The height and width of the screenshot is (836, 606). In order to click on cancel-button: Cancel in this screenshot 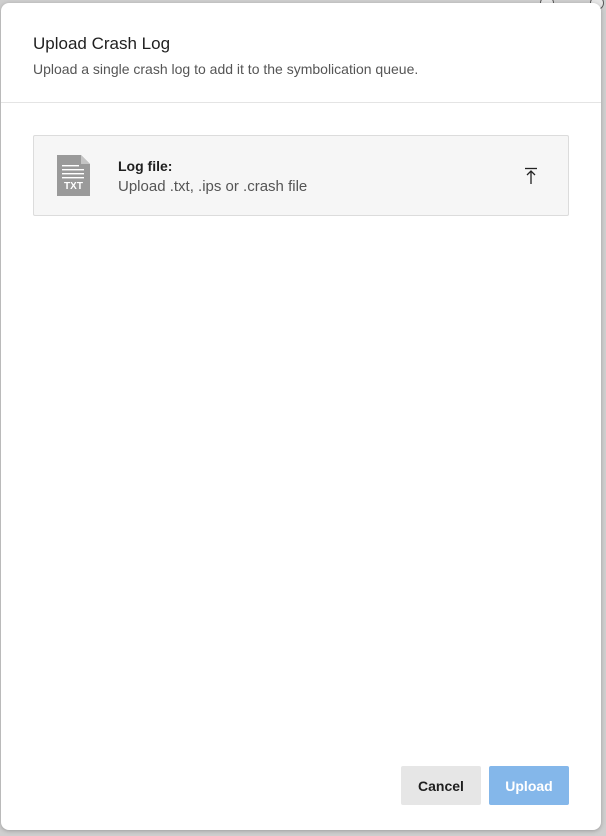, I will do `click(441, 785)`.